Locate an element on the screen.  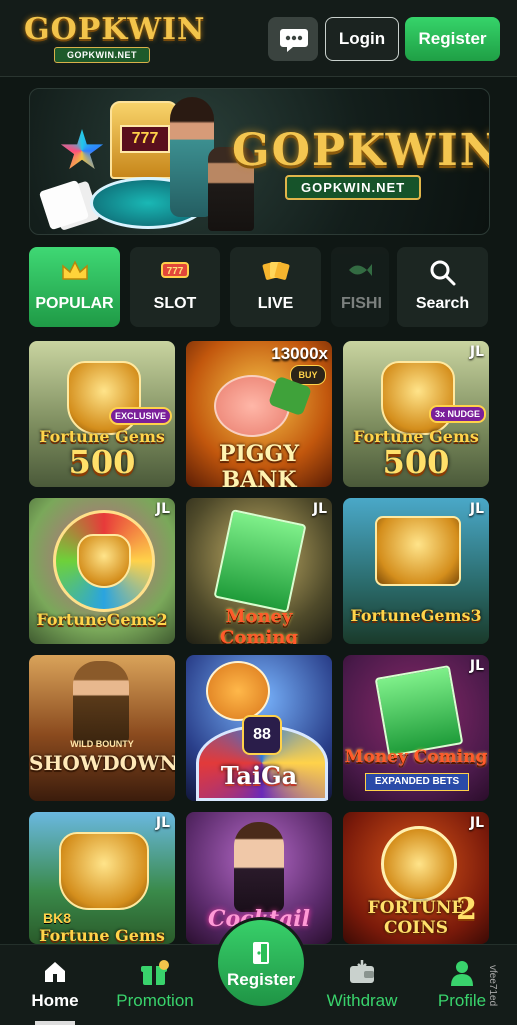
game-tile: JL FortuneGems3 is located at coordinates (416, 571).